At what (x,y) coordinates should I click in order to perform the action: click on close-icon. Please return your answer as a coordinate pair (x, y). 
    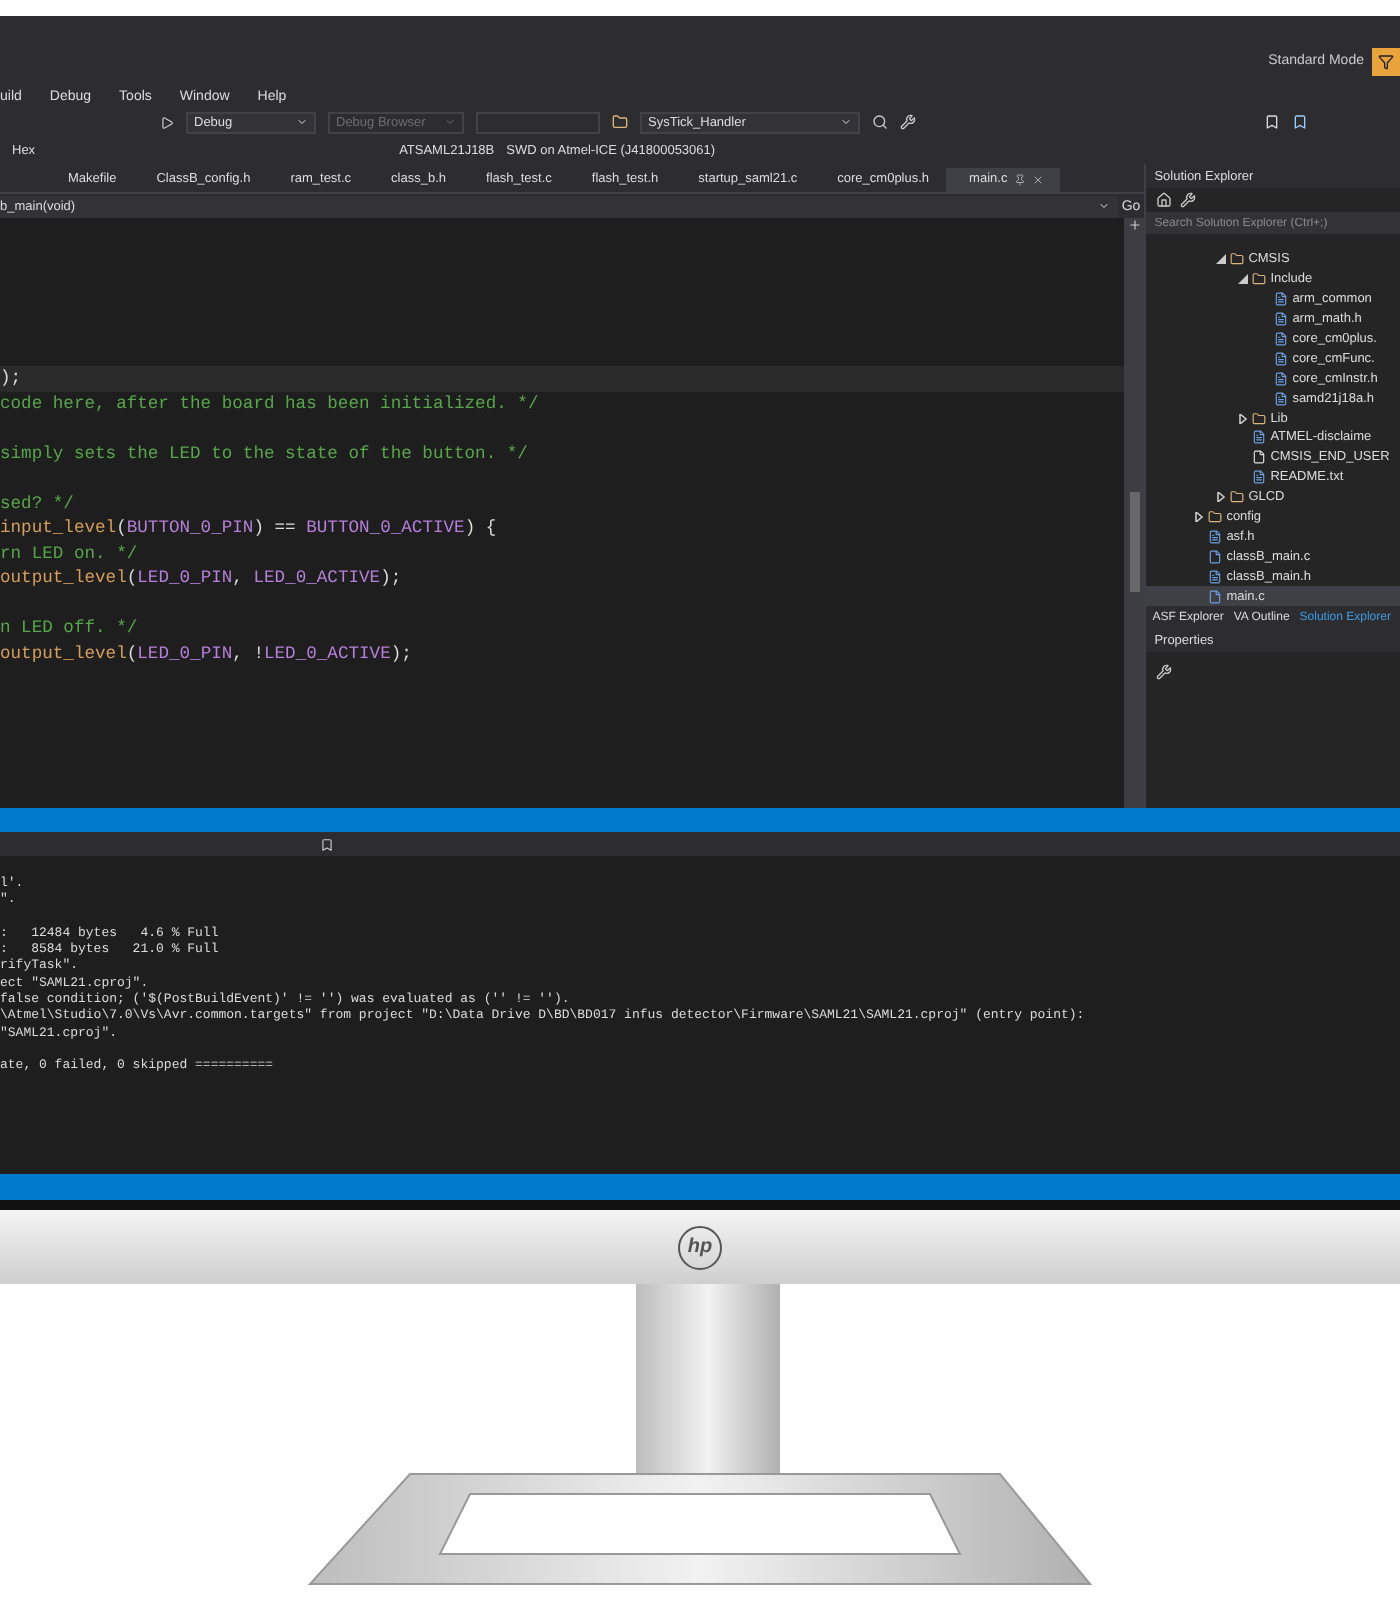
    Looking at the image, I should click on (1037, 179).